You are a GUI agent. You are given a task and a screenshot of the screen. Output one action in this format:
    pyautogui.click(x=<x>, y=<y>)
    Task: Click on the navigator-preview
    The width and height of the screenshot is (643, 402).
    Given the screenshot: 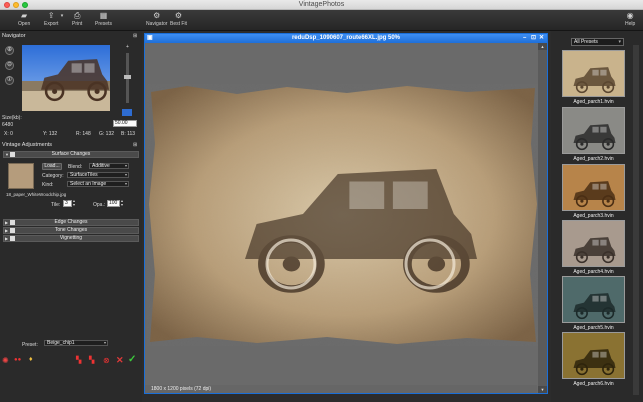 What is the action you would take?
    pyautogui.click(x=66, y=78)
    